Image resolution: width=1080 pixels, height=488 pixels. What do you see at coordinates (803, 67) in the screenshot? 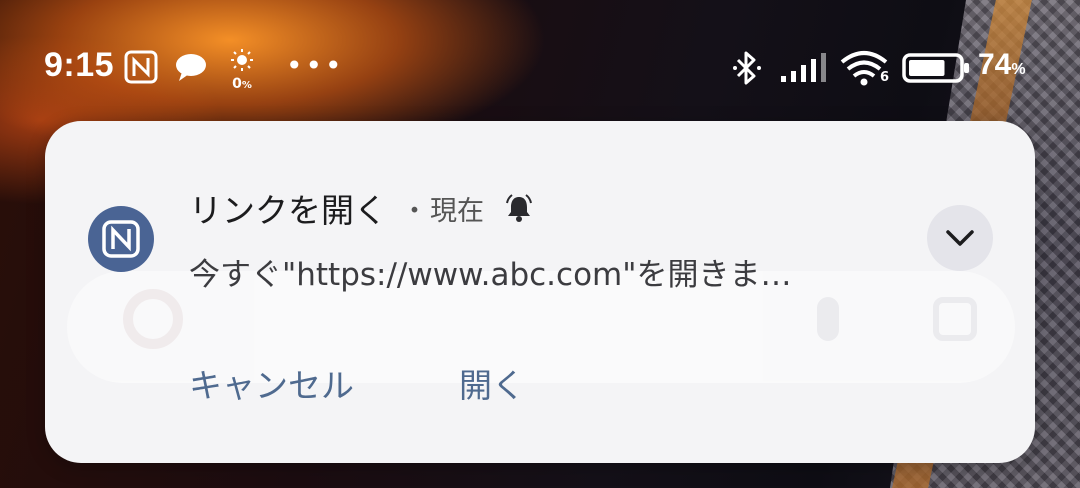
I see `signal-icon` at bounding box center [803, 67].